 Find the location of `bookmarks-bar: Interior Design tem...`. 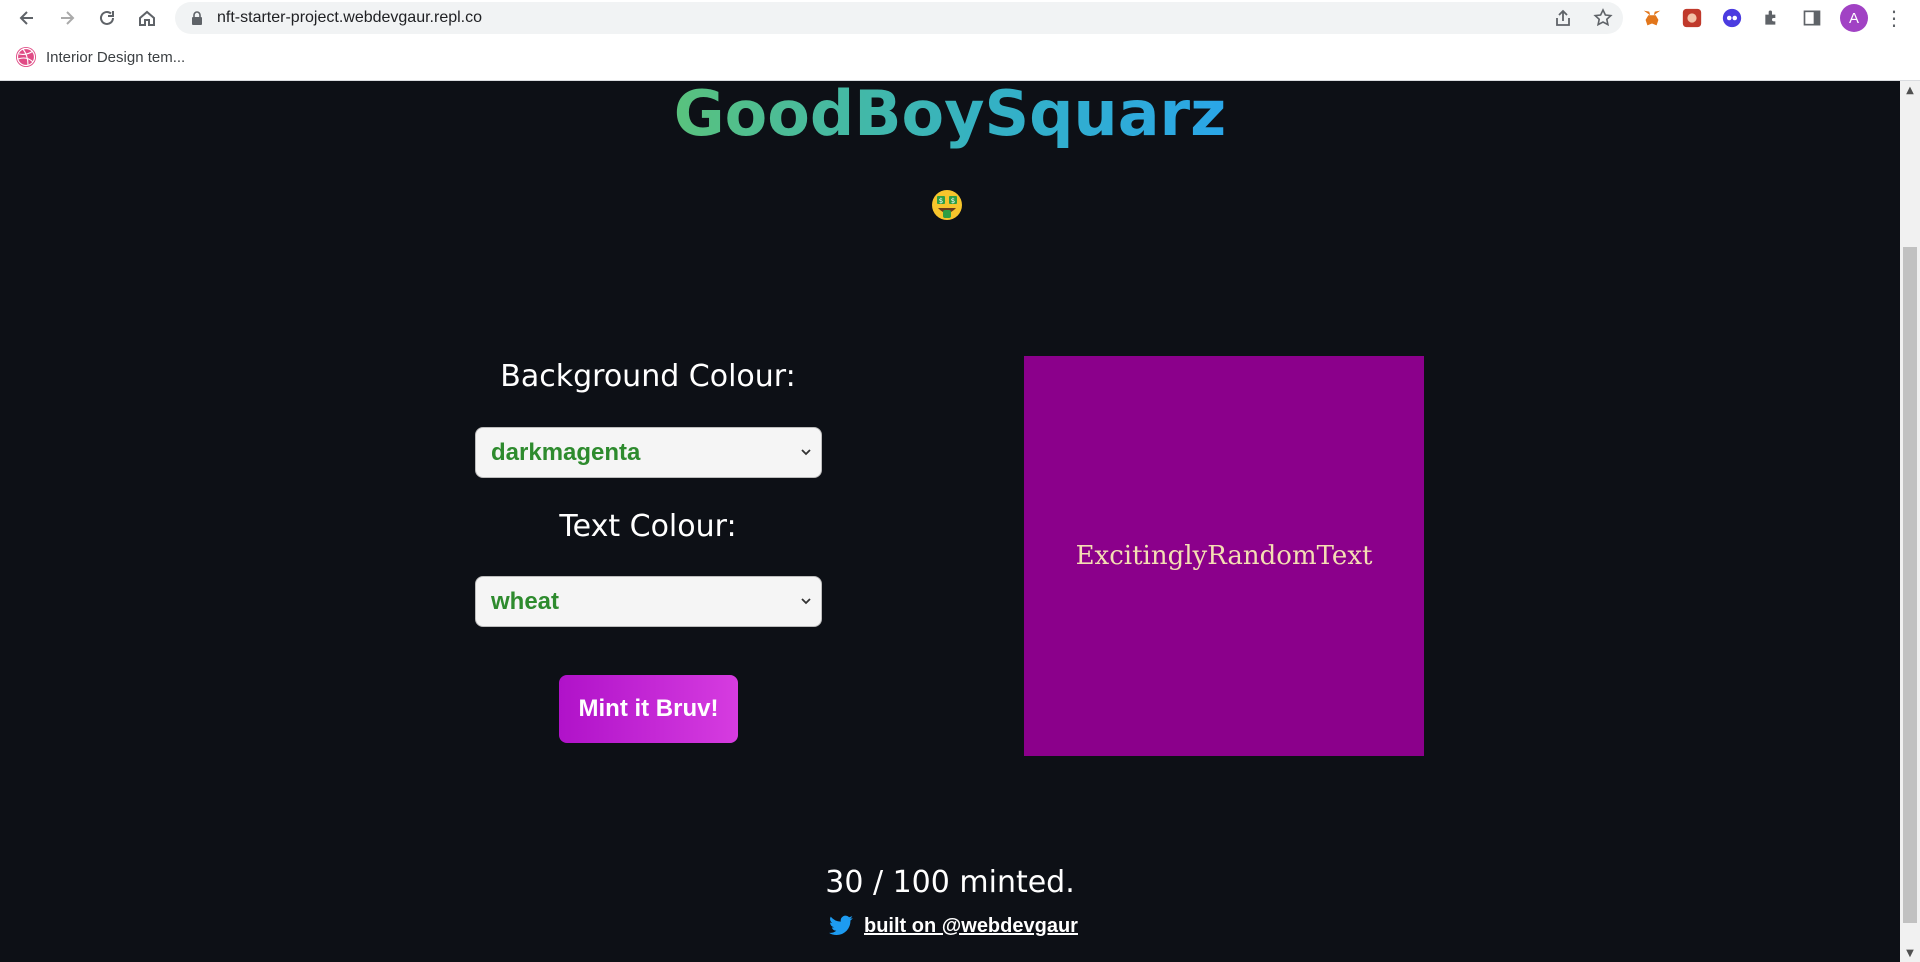

bookmarks-bar: Interior Design tem... is located at coordinates (960, 57).